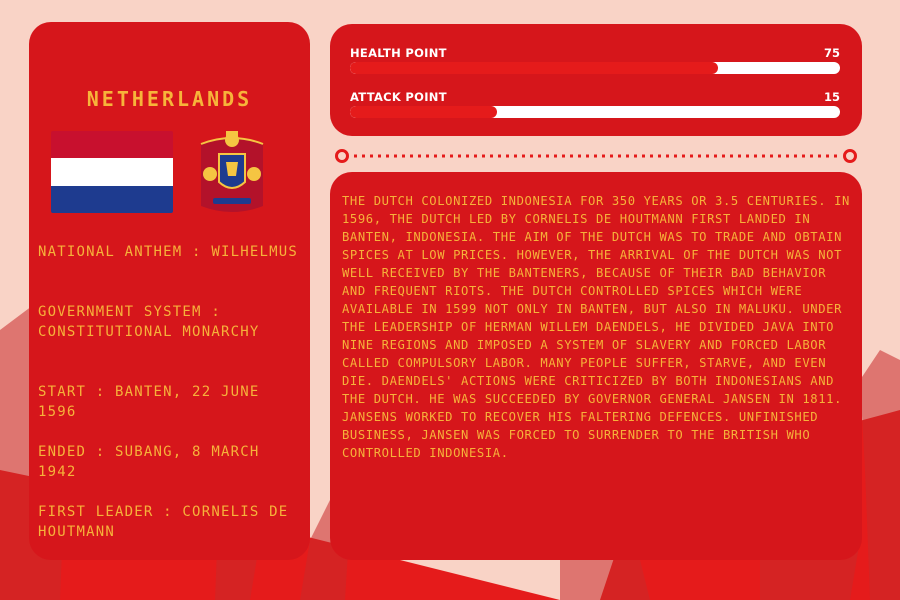  I want to click on first-leader: First Leader : Cornelis de Houtmann, so click(163, 522).